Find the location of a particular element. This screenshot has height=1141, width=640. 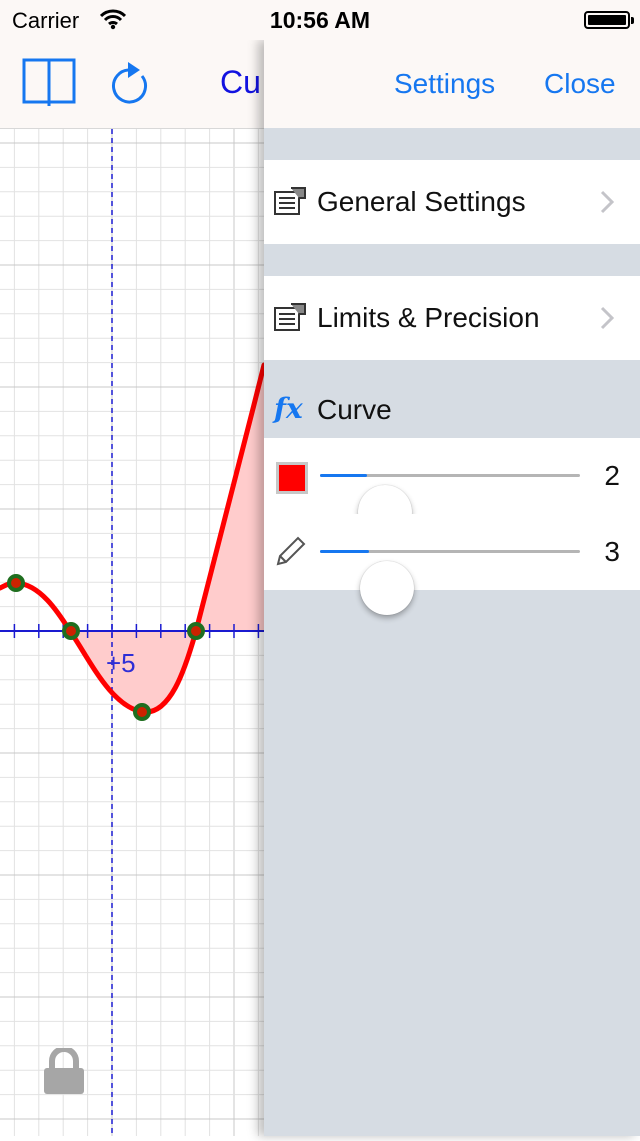

color-swatch is located at coordinates (292, 478).